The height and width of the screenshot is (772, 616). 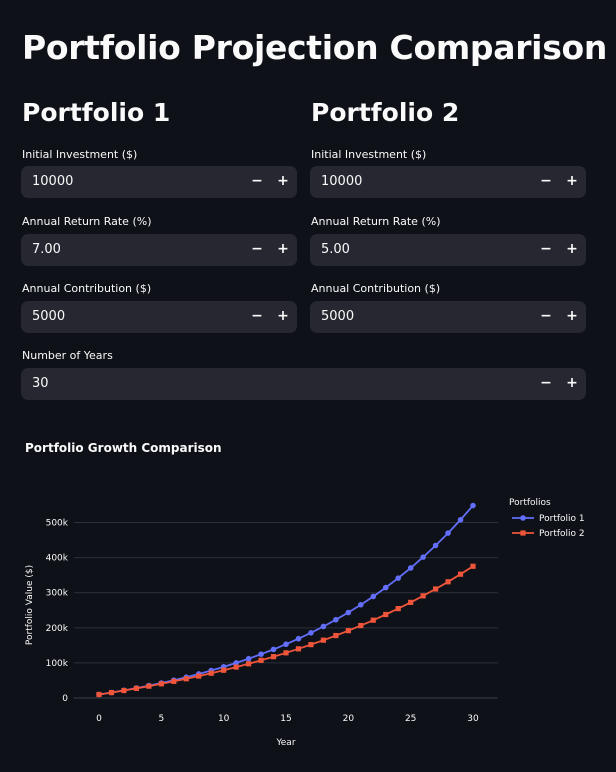 I want to click on portfolio-1-initial-input: 10000 − +, so click(x=159, y=182).